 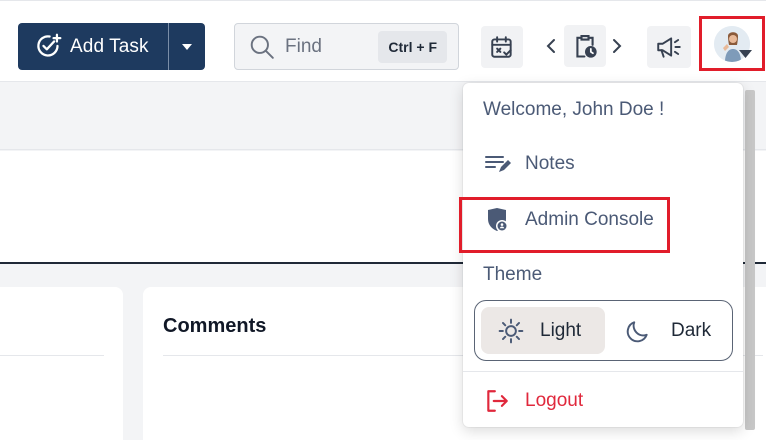 I want to click on shield-user-icon, so click(x=498, y=220).